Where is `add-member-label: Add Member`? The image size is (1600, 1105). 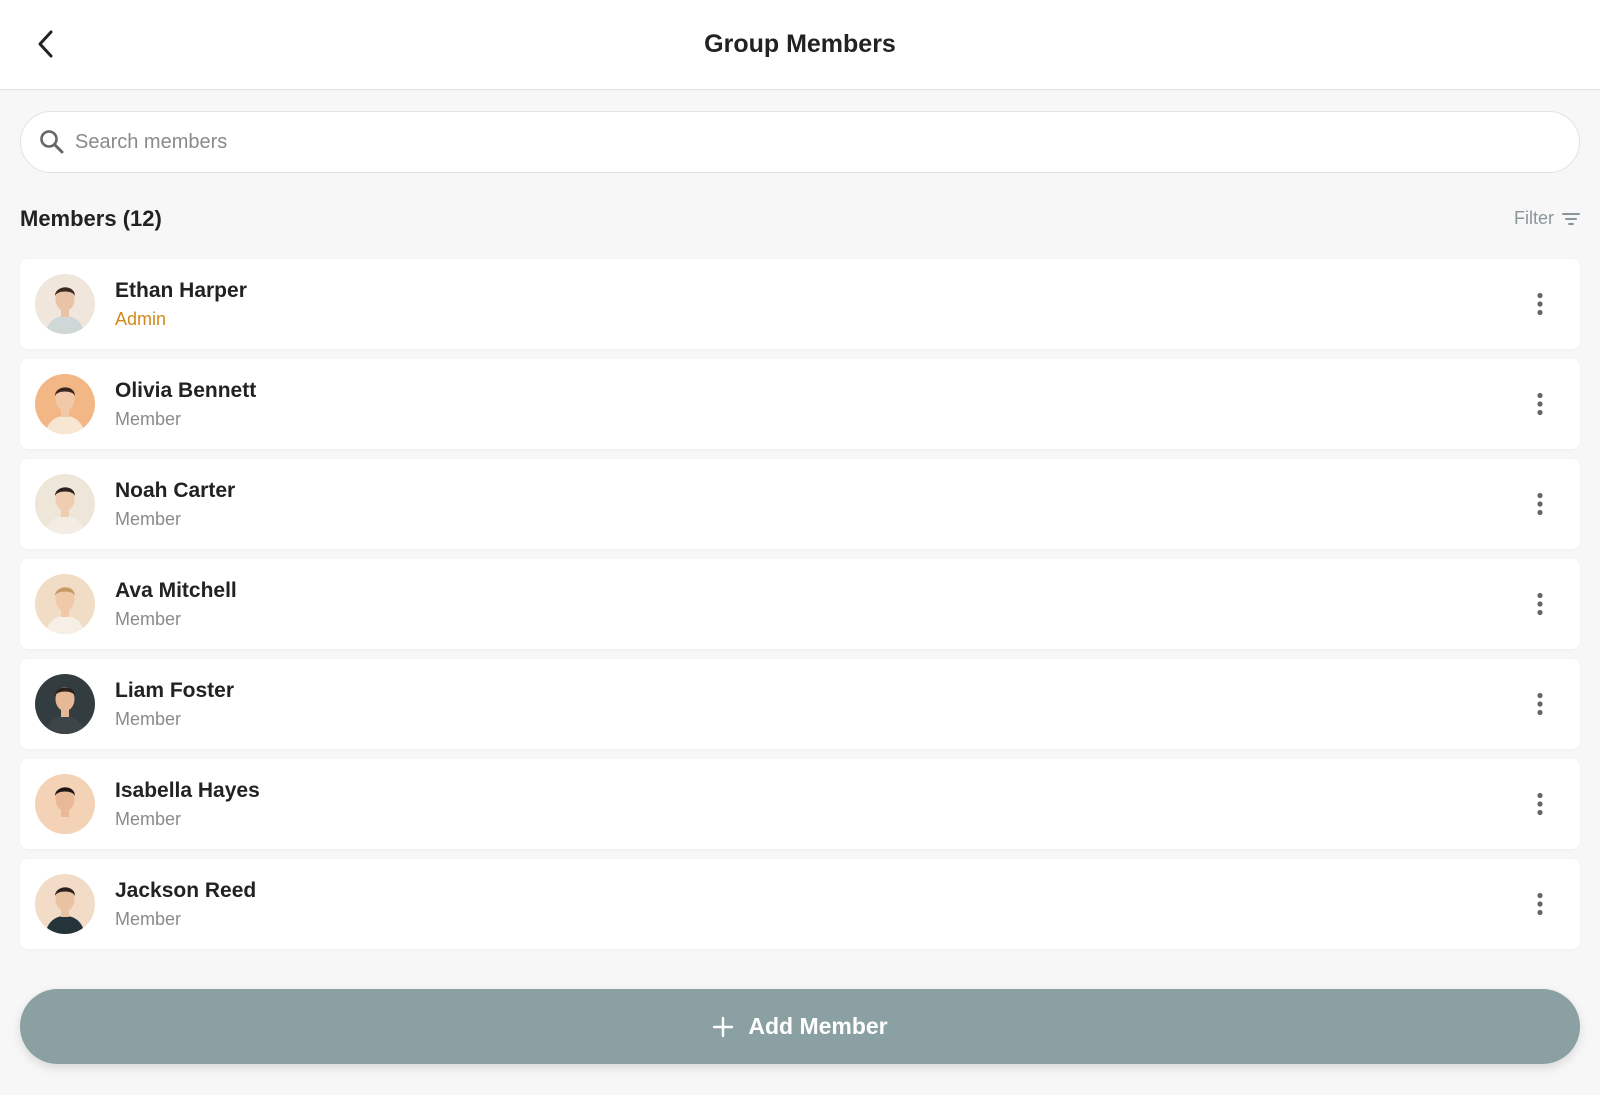
add-member-label: Add Member is located at coordinates (818, 1026).